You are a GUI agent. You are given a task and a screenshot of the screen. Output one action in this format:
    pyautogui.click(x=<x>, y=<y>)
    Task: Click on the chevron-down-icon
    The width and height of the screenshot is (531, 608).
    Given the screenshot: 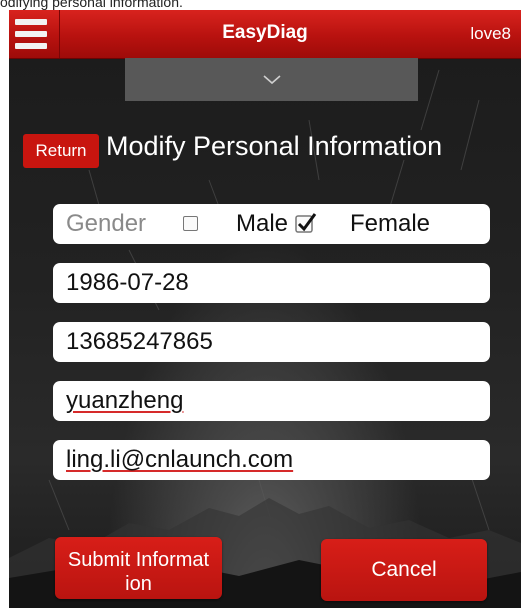 What is the action you would take?
    pyautogui.click(x=272, y=80)
    